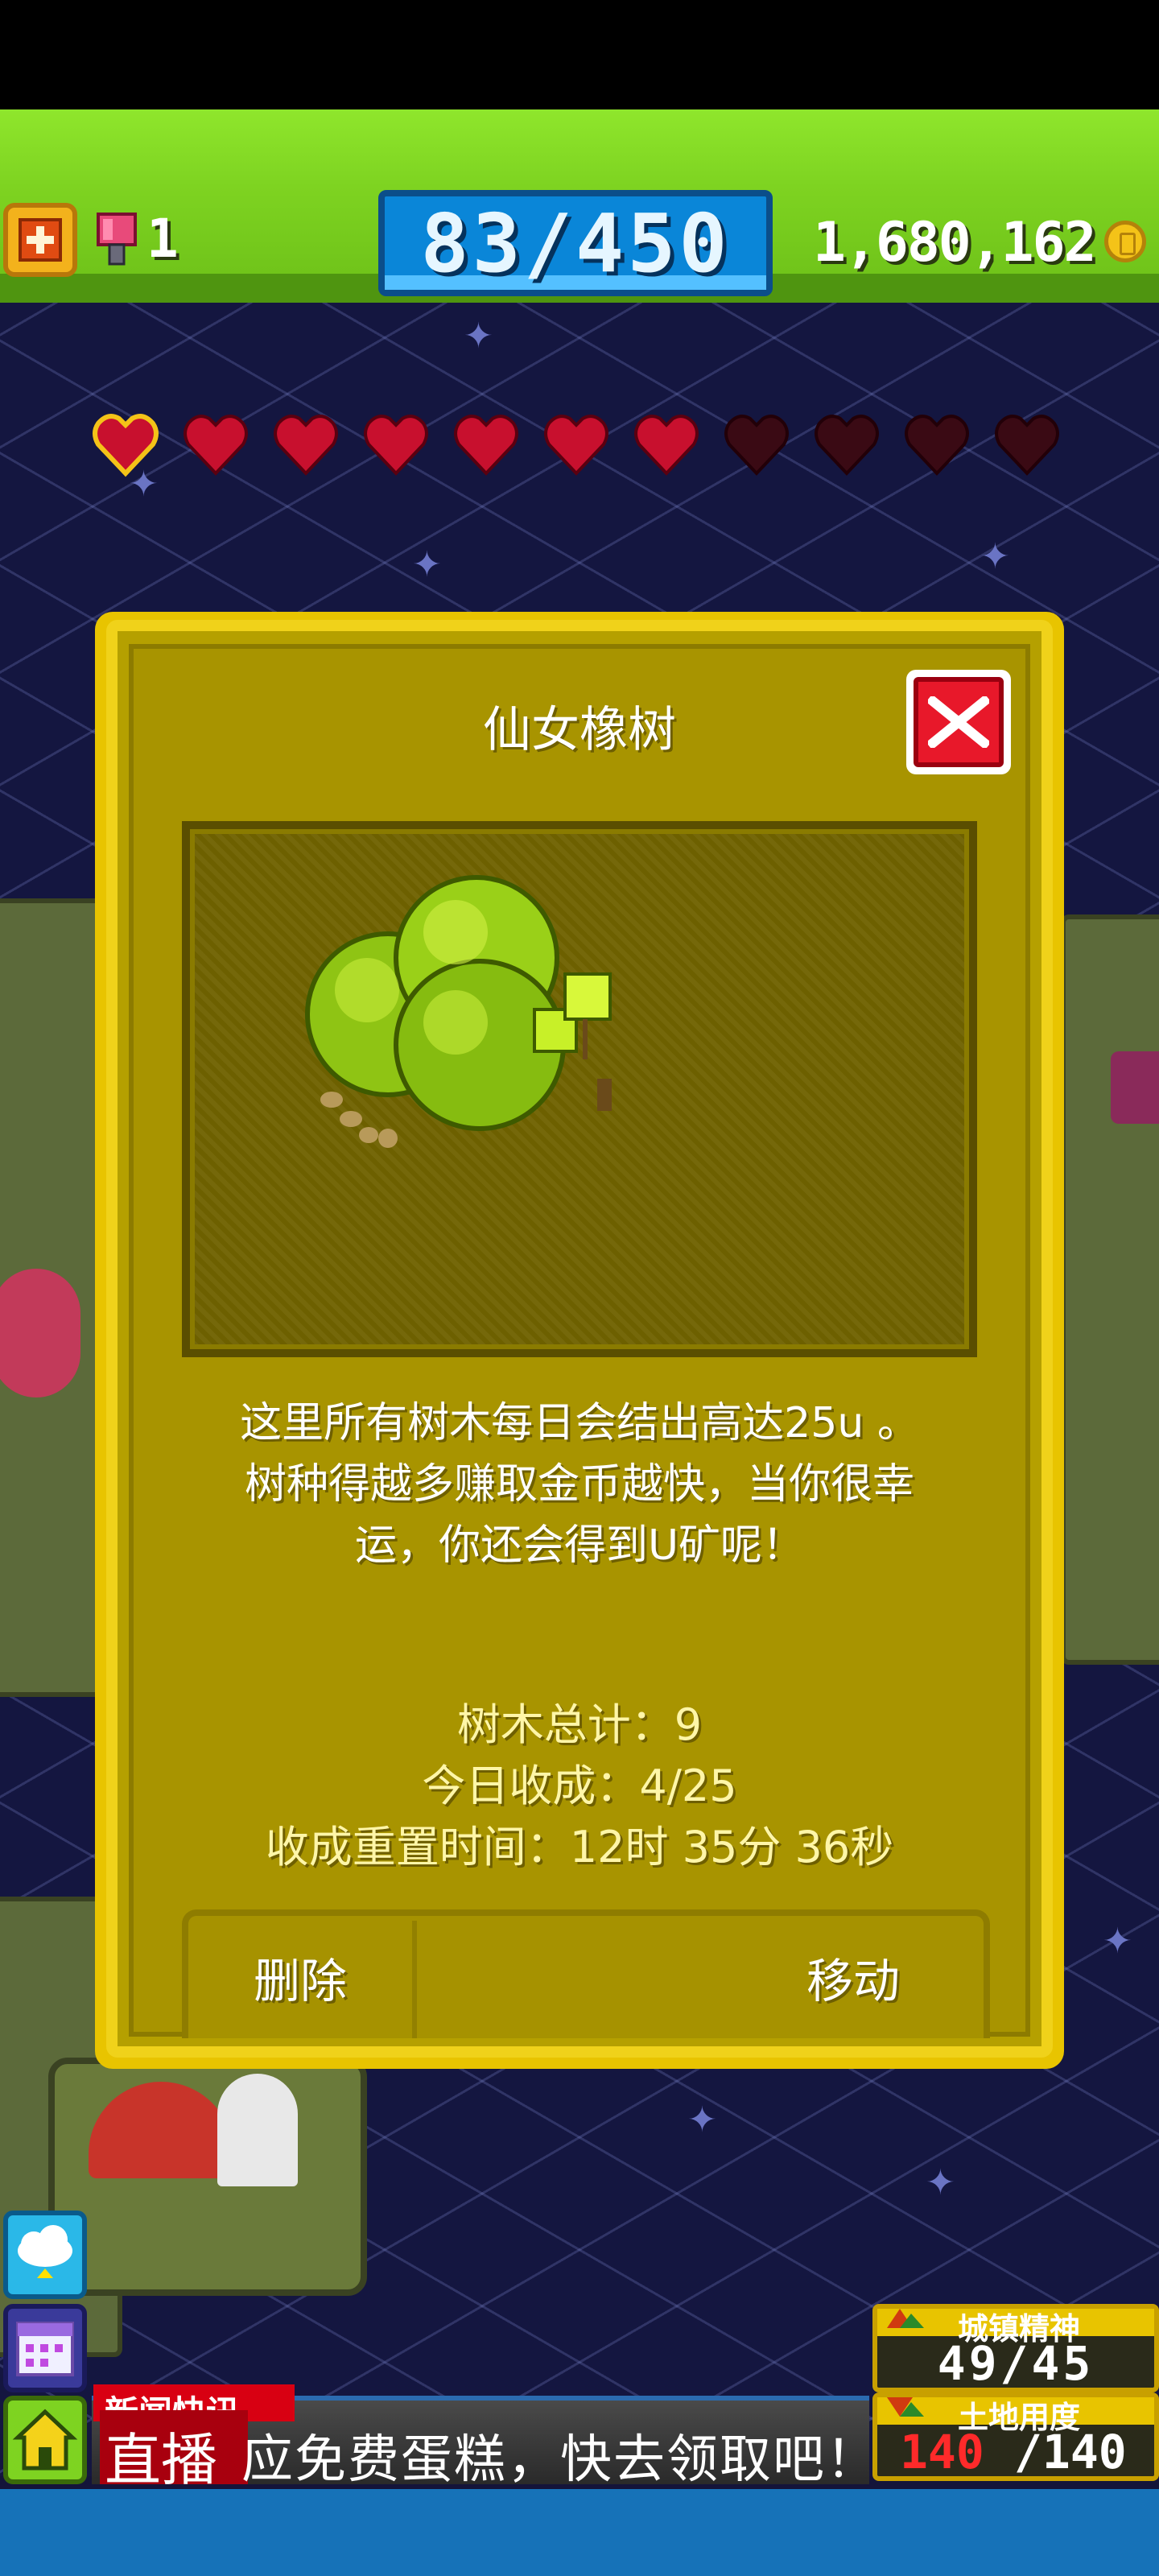 The image size is (1159, 2576). Describe the element at coordinates (853, 1981) in the screenshot. I see `move-label: 移动` at that location.